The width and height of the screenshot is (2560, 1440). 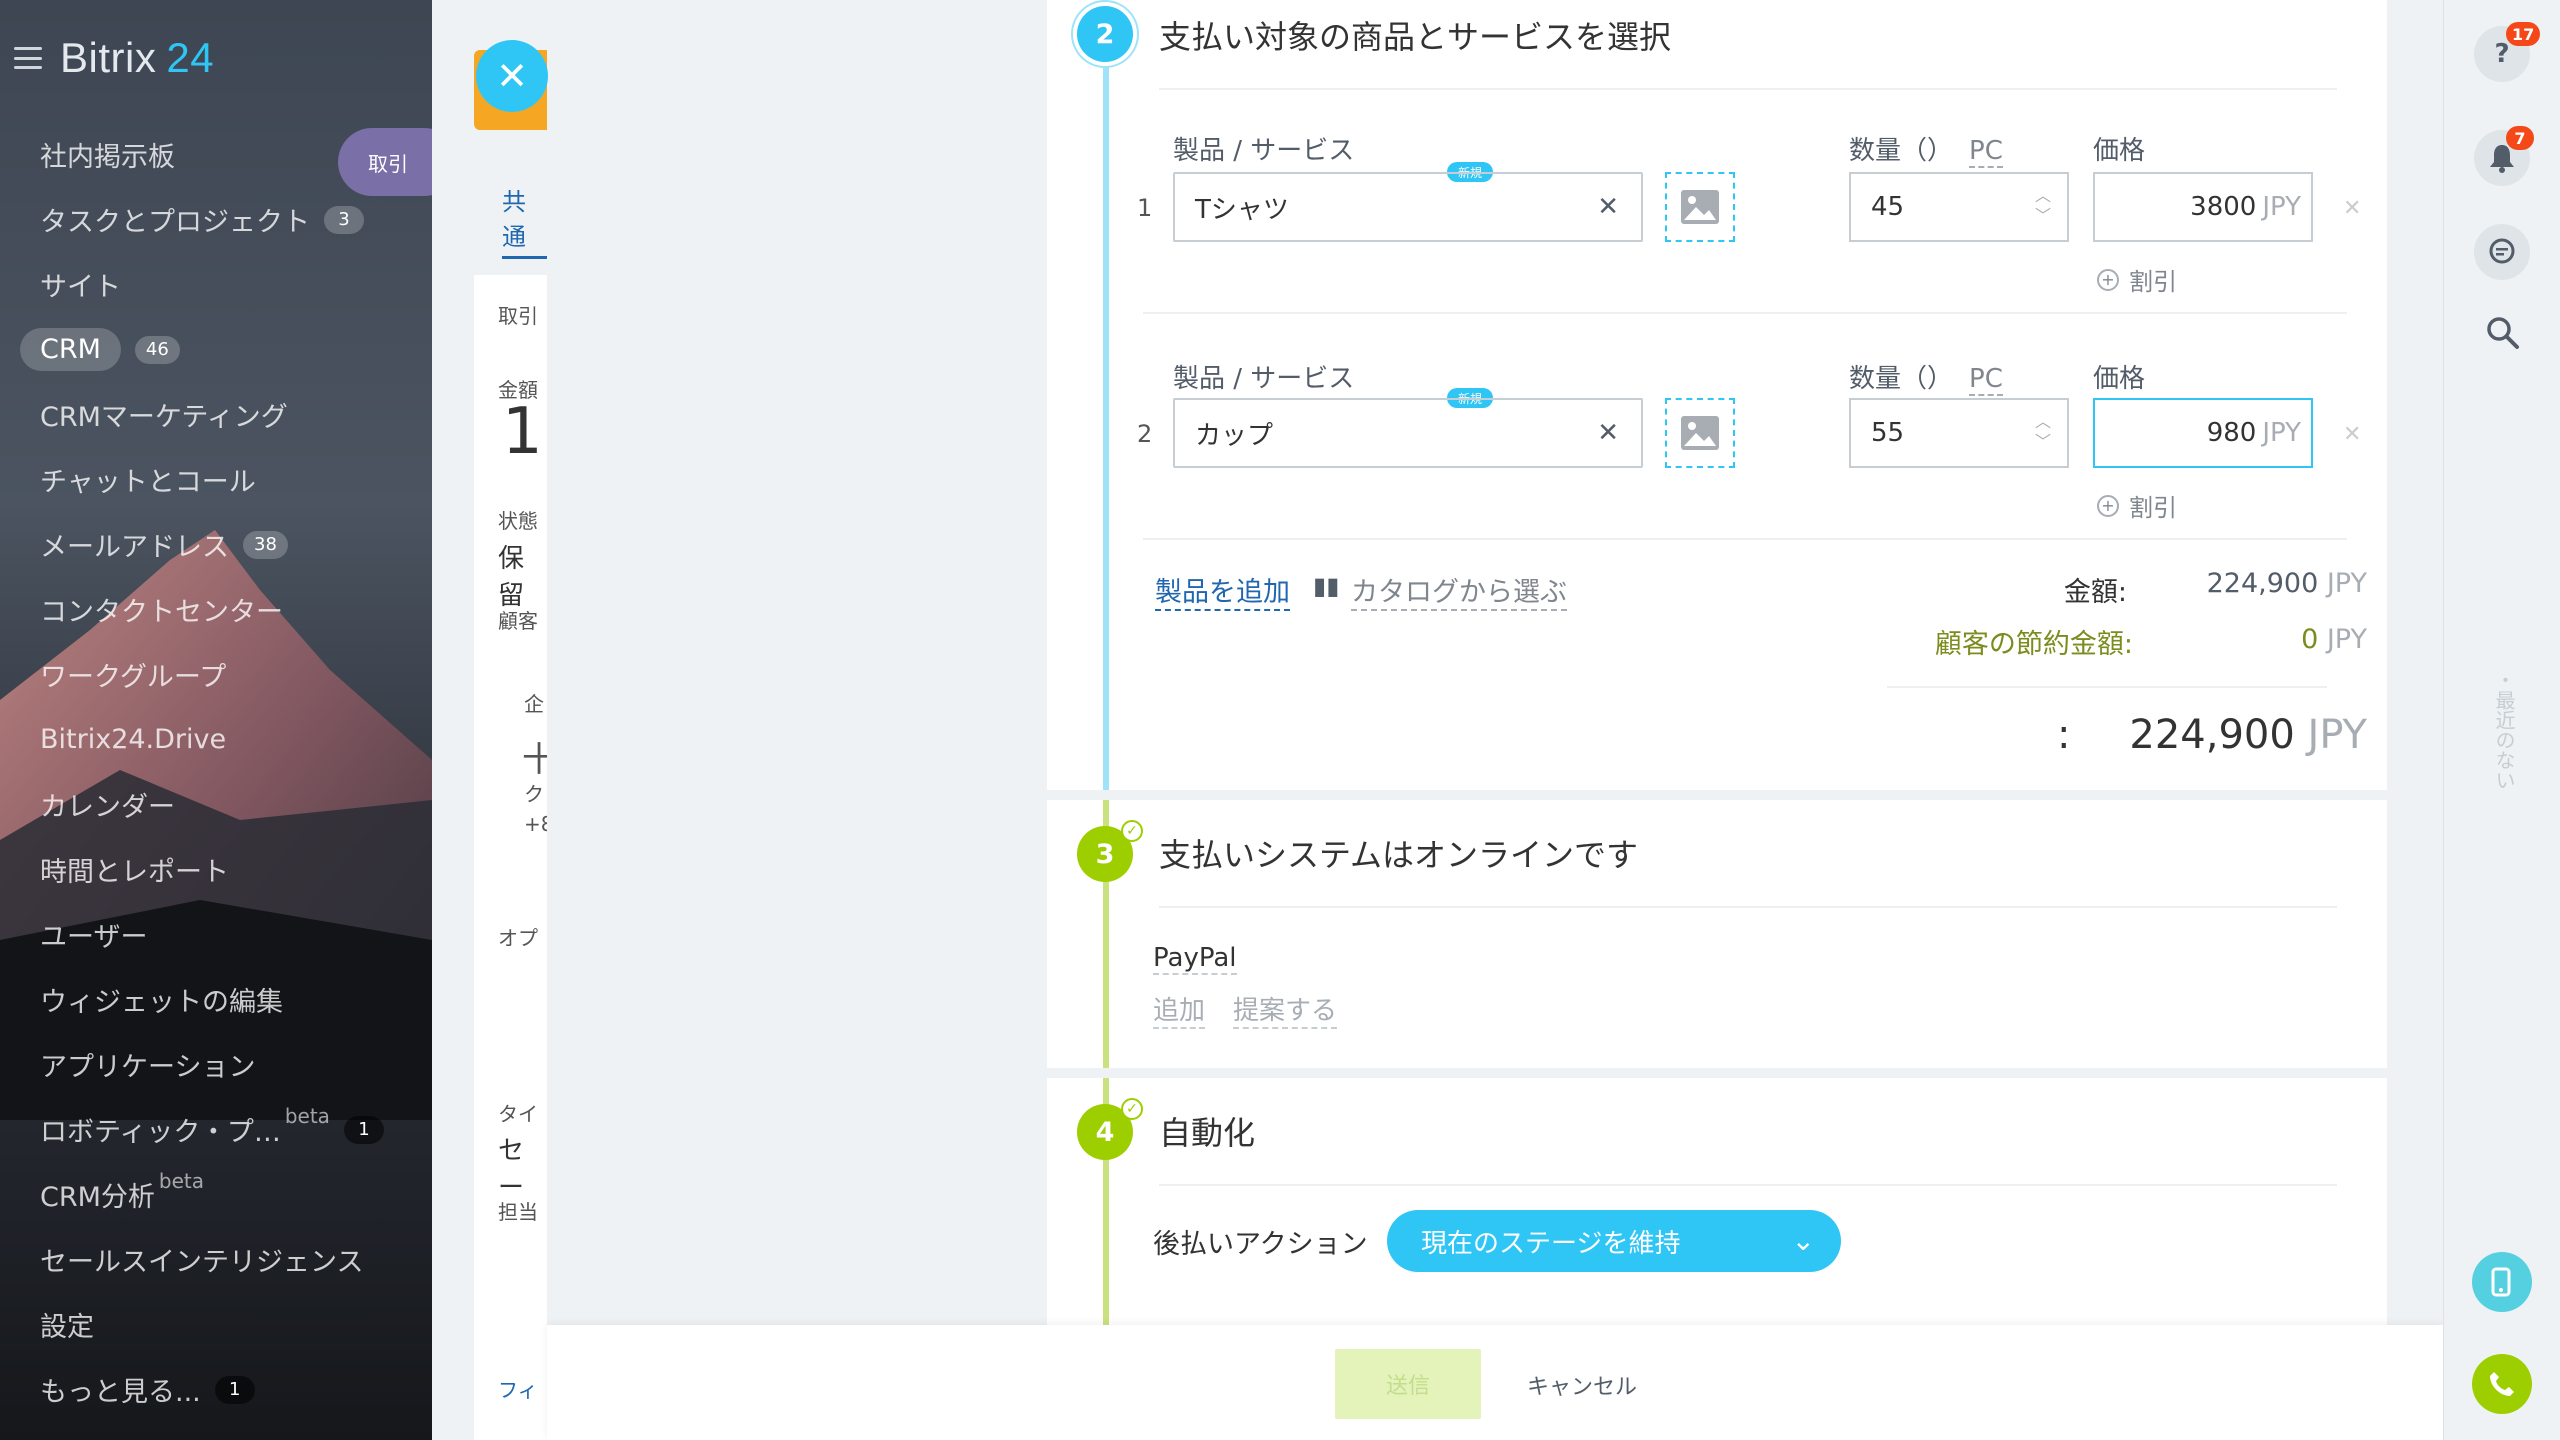 What do you see at coordinates (1614, 1241) in the screenshot?
I see `post-payment-action-select: 現在のステージを維持 ⌄` at bounding box center [1614, 1241].